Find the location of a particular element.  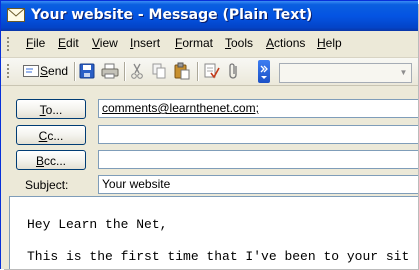

paste-icon is located at coordinates (182, 71).